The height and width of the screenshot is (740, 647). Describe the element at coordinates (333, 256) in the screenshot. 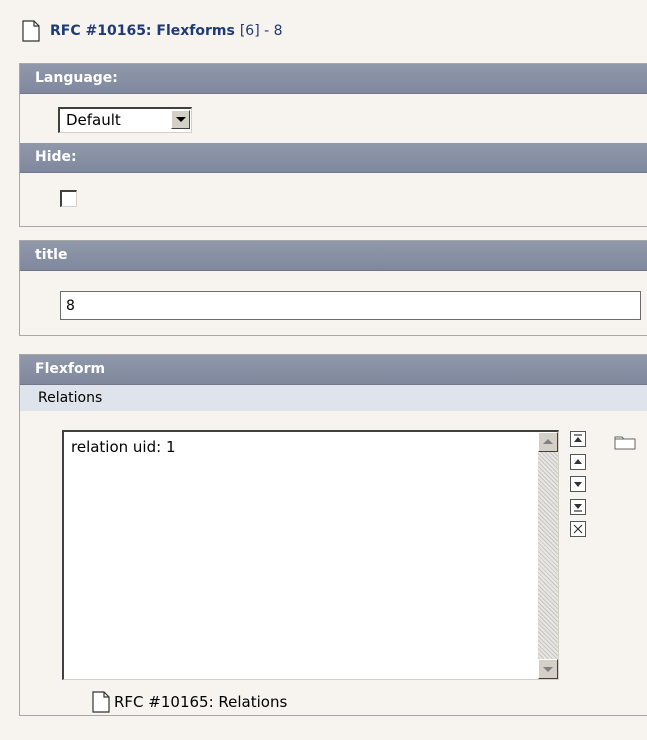

I see `title-heading: title` at that location.